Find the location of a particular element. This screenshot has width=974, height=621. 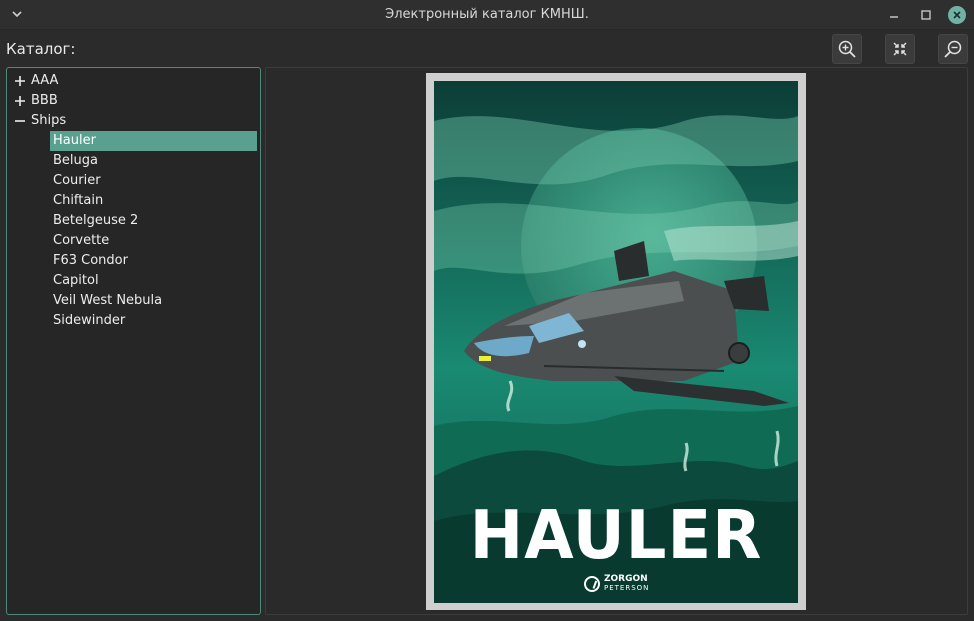

poster-title: HAULER is located at coordinates (616, 536).